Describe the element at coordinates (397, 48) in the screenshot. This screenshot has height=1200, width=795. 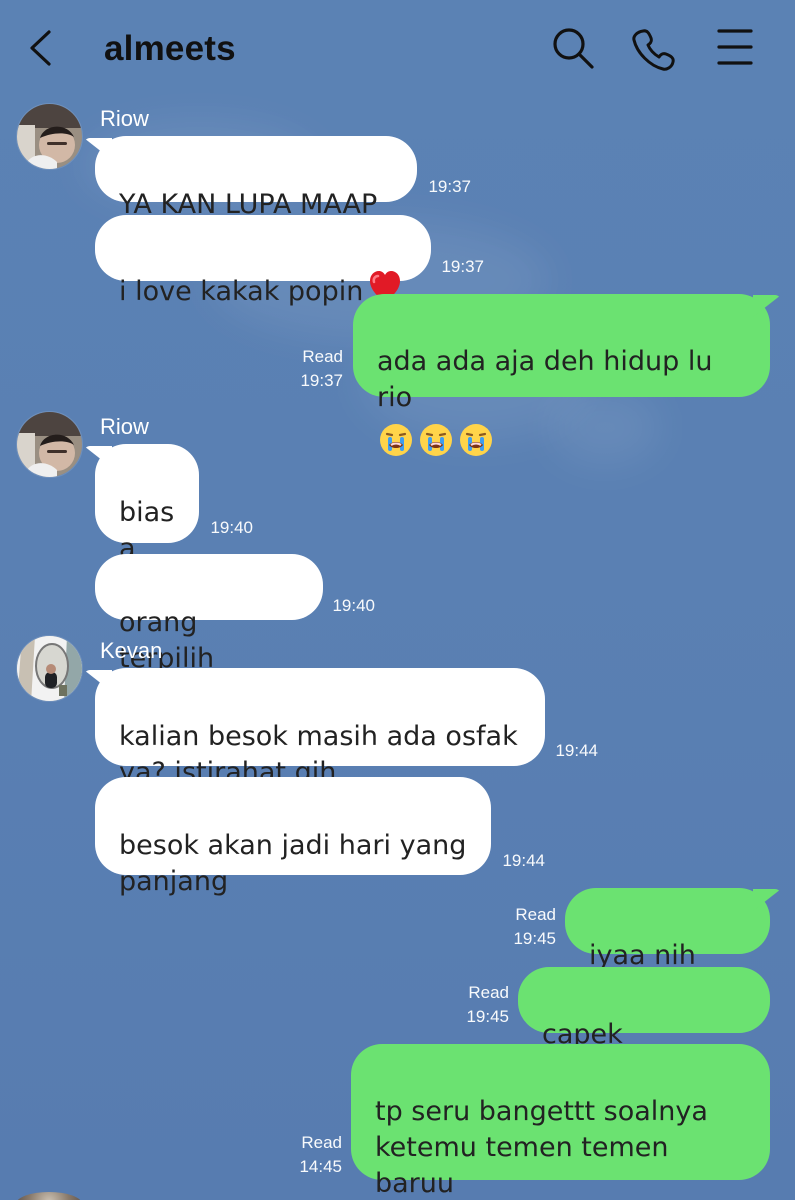
I see `chat-header: almeets` at that location.